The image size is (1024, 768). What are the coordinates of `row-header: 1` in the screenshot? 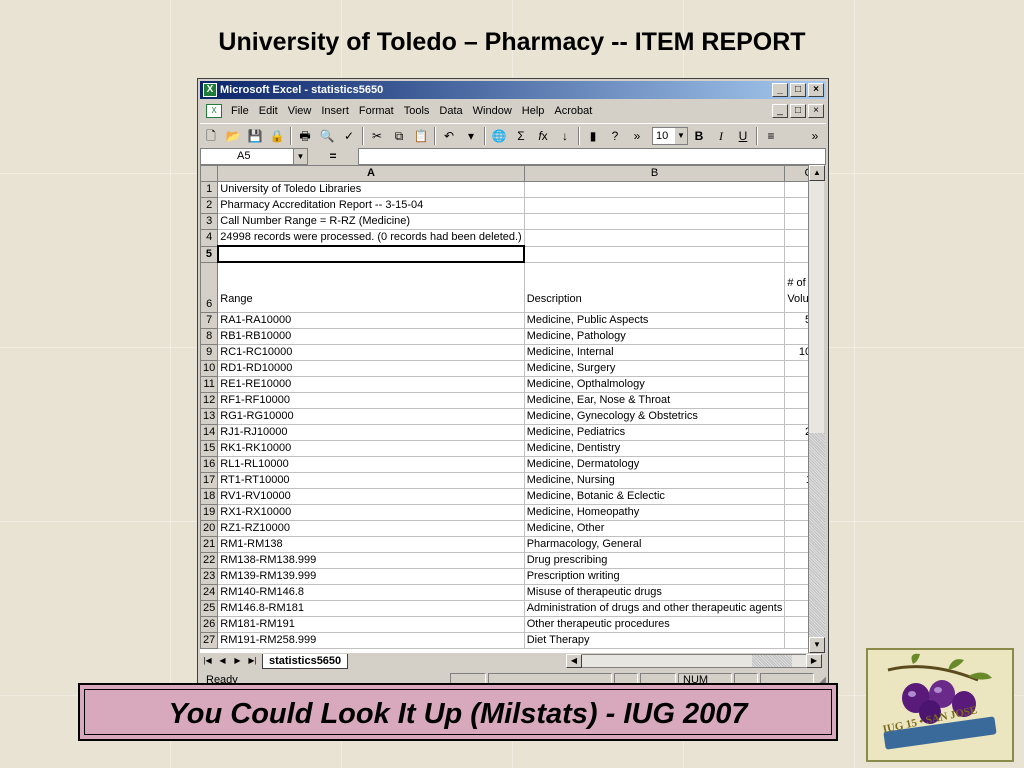 It's located at (209, 189).